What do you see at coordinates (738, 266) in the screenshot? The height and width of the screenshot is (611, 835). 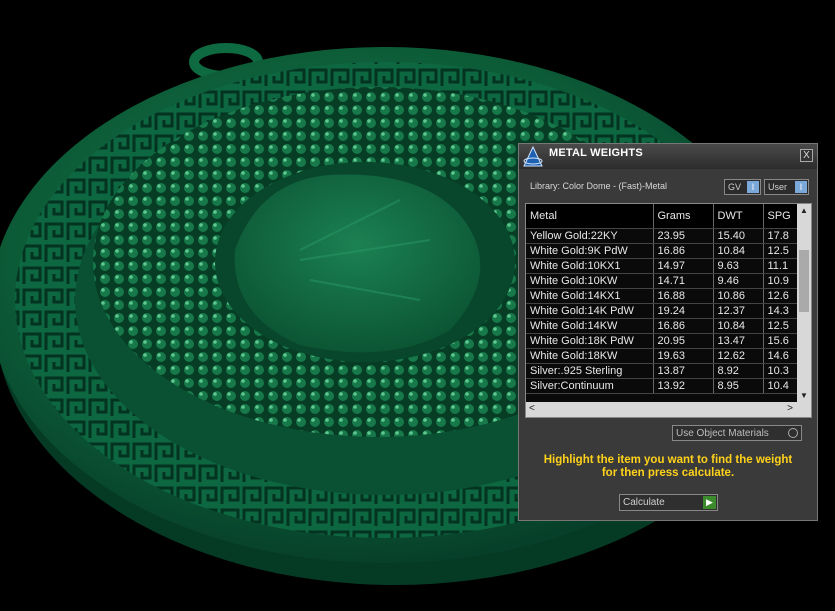 I see `table-cell: 9.63` at bounding box center [738, 266].